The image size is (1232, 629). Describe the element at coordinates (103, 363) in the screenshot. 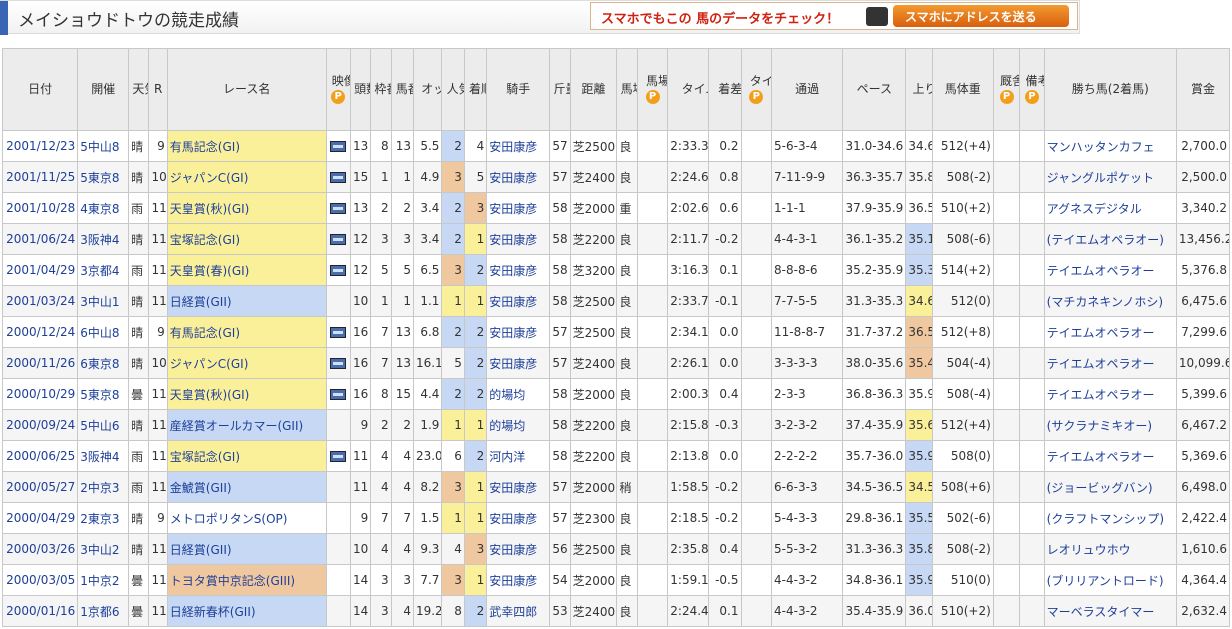

I see `cell-venue: 6東京8` at that location.